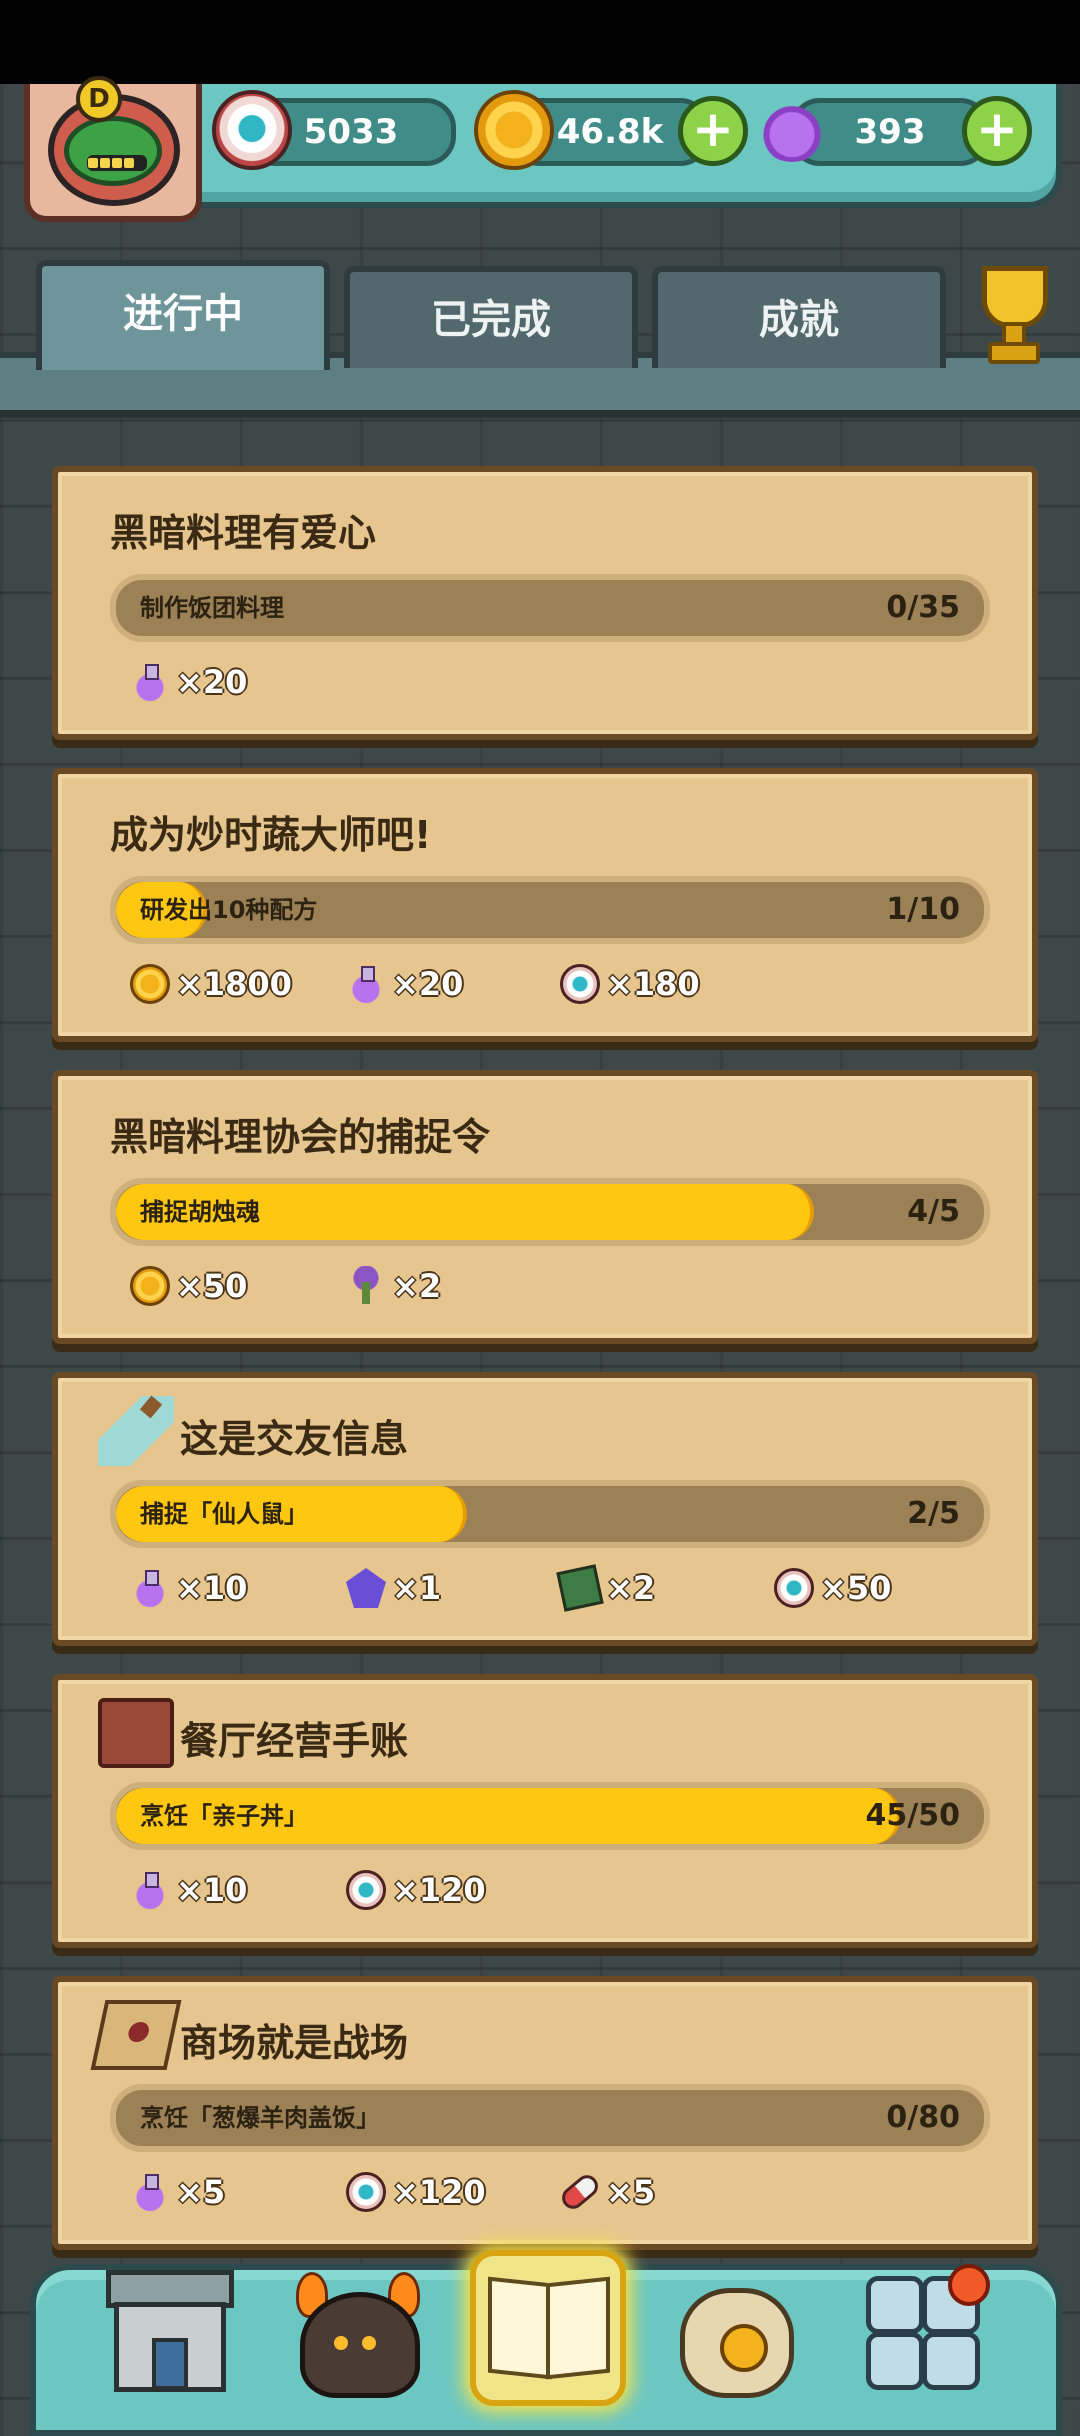  What do you see at coordinates (294, 2043) in the screenshot?
I see `quest-title: 商场就是战场` at bounding box center [294, 2043].